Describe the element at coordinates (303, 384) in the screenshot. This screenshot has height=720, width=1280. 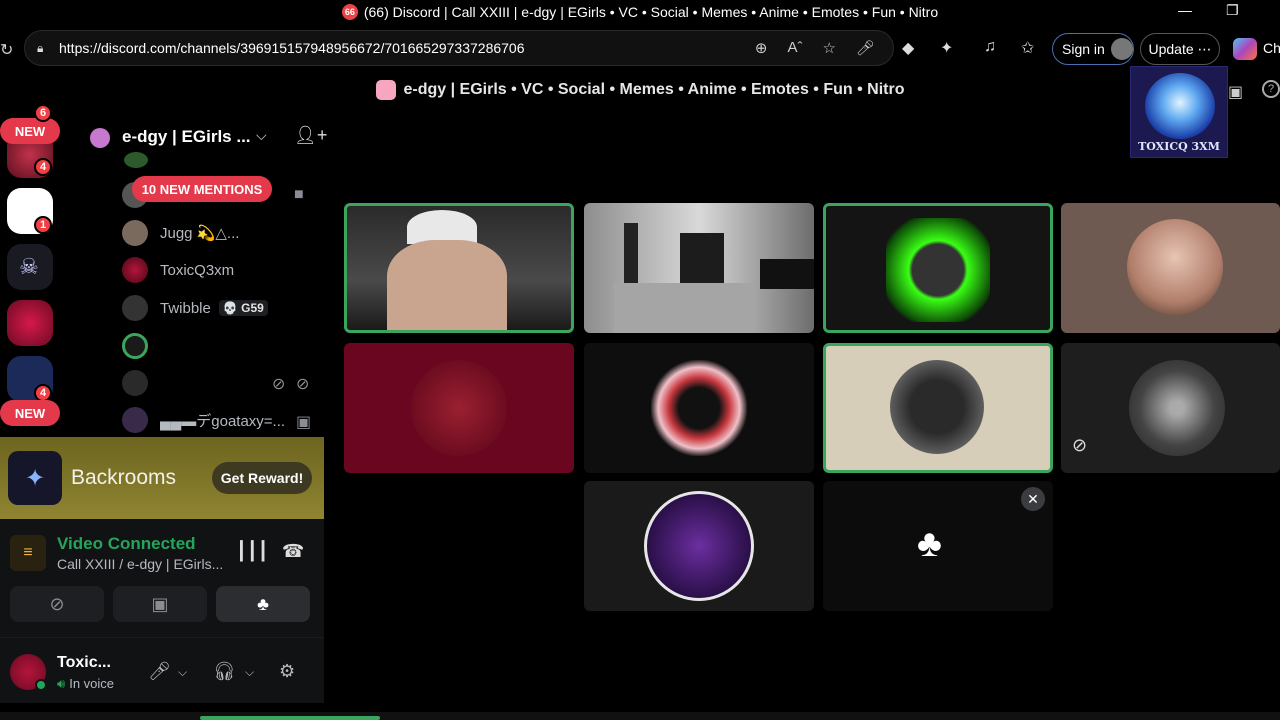
I see `deafened-icon: ⊘` at that location.